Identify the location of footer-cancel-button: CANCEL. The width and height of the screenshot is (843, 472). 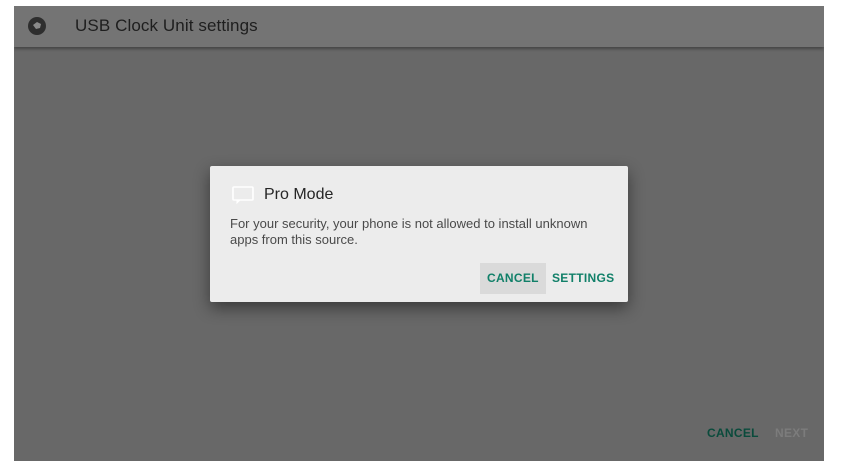
(733, 433).